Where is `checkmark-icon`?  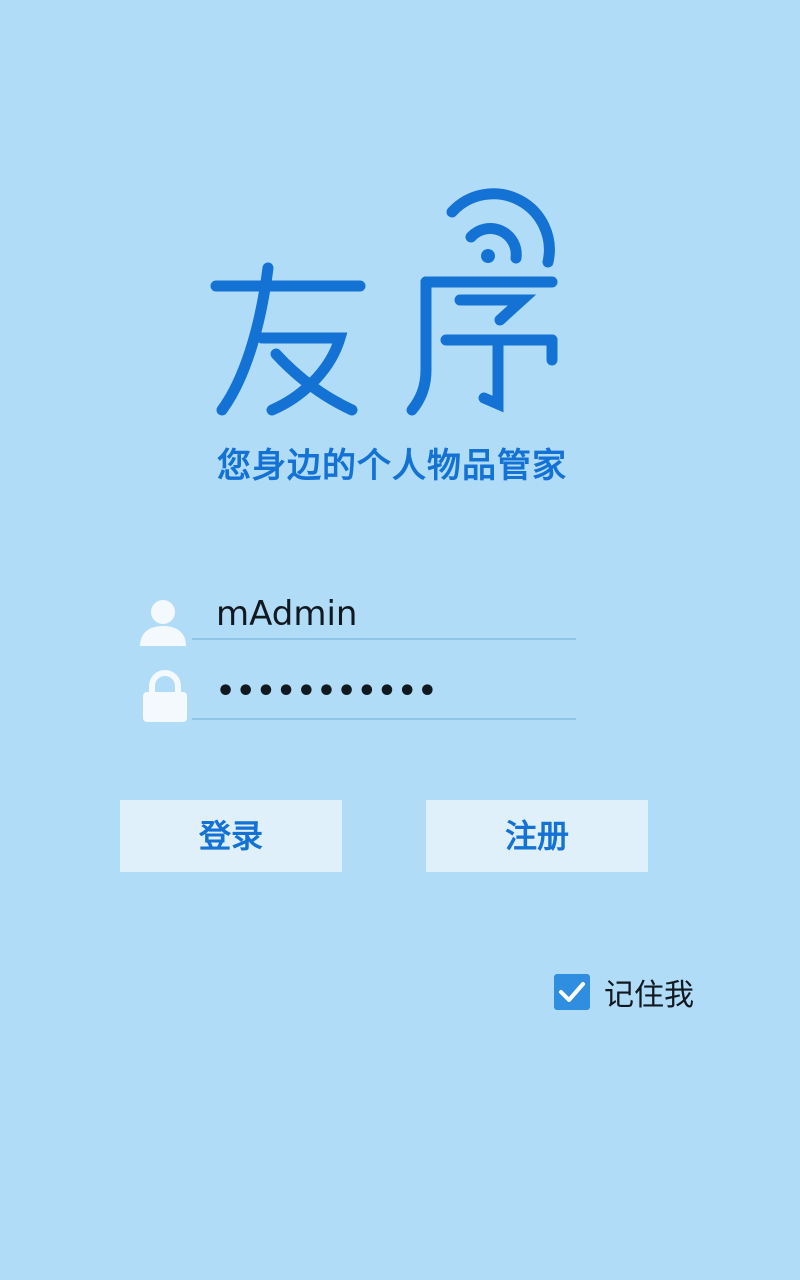
checkmark-icon is located at coordinates (572, 992).